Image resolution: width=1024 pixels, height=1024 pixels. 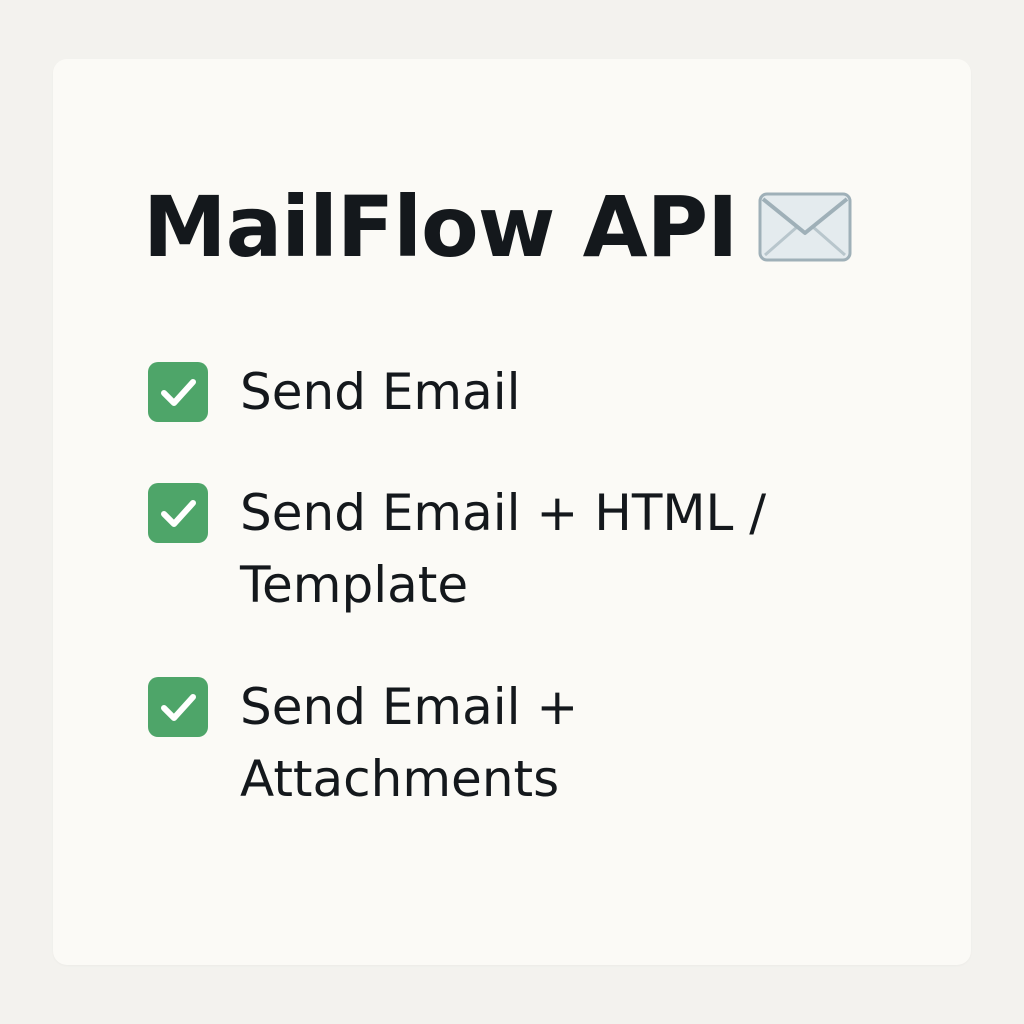 I want to click on envelope-icon, so click(x=805, y=227).